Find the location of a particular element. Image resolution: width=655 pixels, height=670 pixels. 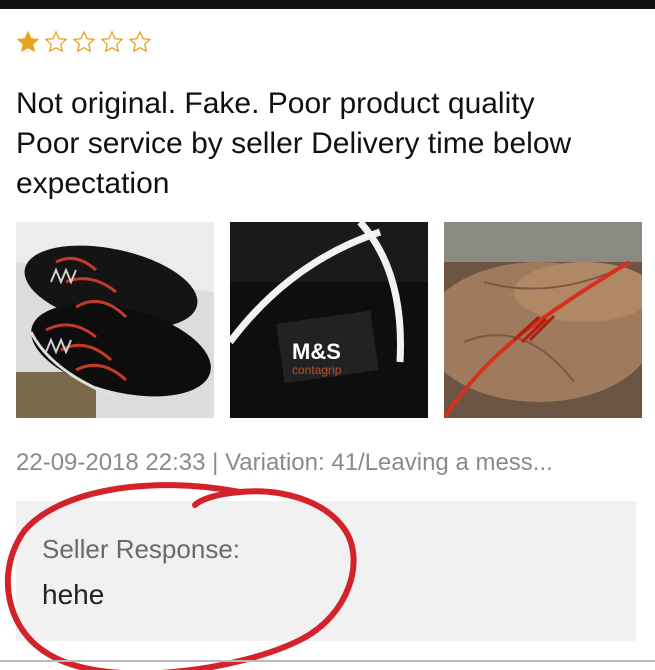

seller-response-title: Seller Response: is located at coordinates (141, 549).